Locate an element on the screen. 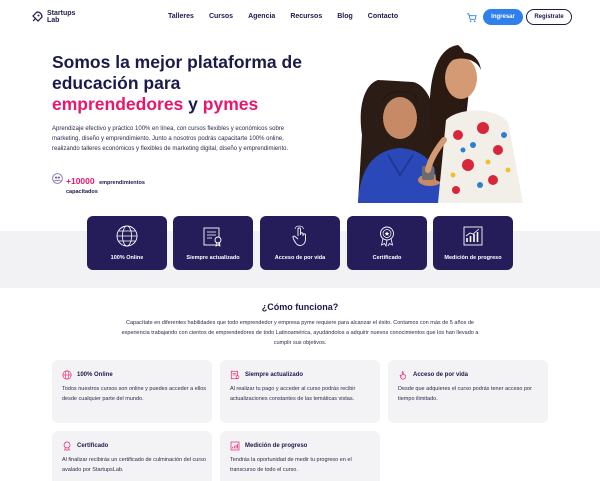 The image size is (600, 481). nav-item-blog: Blog is located at coordinates (345, 16).